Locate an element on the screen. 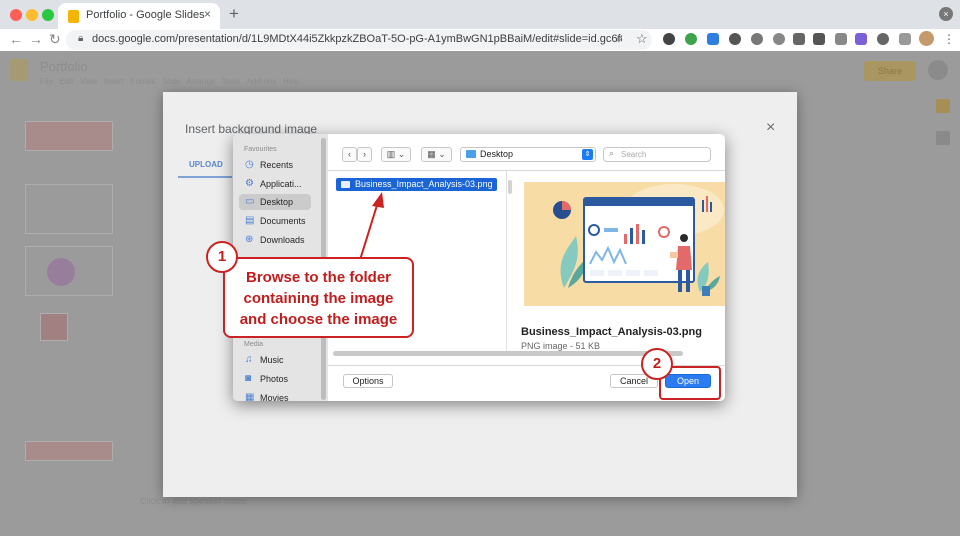  step1-line-3: and choose the image is located at coordinates (318, 319).